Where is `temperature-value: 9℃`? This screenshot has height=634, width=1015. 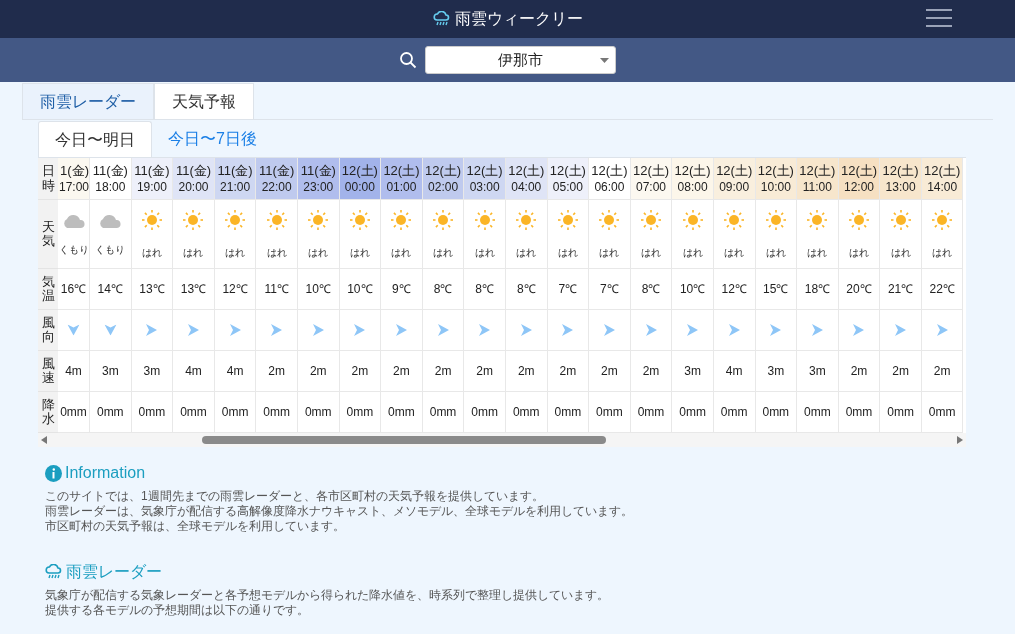 temperature-value: 9℃ is located at coordinates (401, 289).